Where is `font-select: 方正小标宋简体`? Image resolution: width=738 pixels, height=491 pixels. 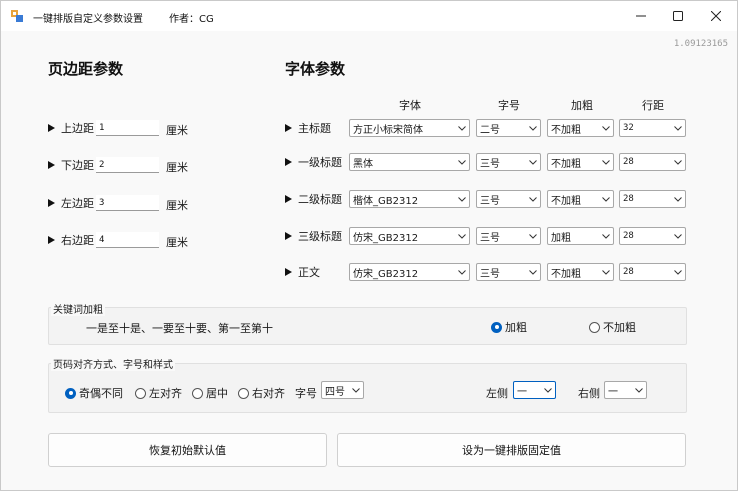
font-select: 方正小标宋简体 is located at coordinates (409, 128).